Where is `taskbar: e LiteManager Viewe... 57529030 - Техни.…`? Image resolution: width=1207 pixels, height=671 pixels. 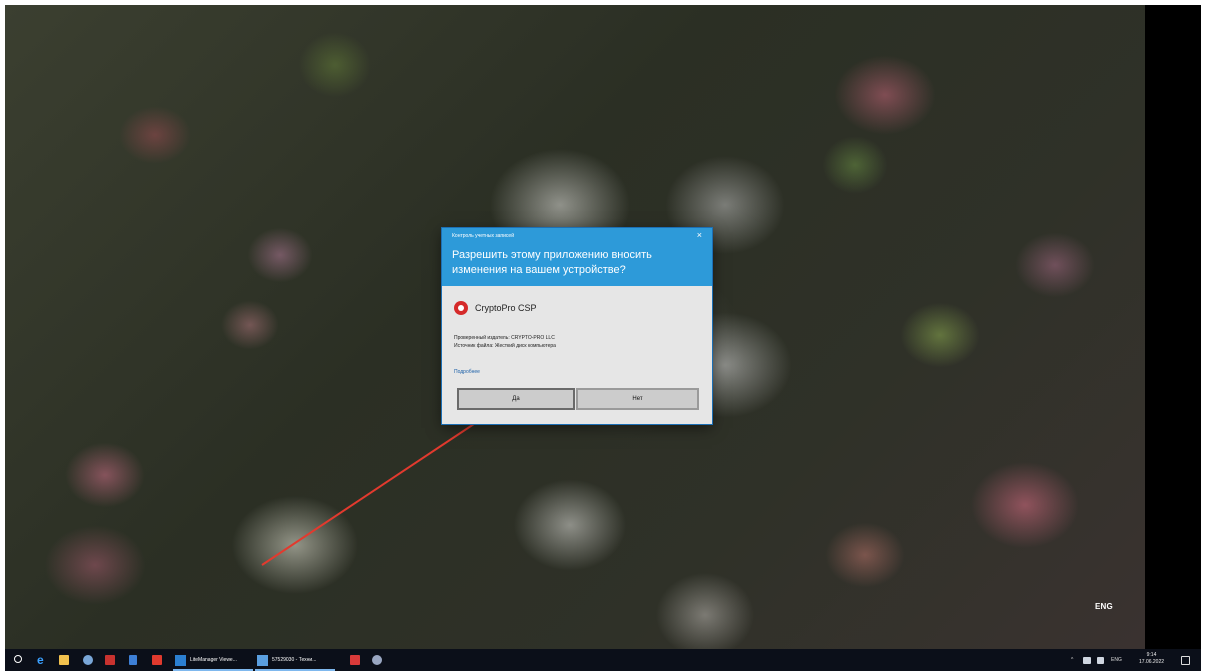
taskbar: e LiteManager Viewe... 57529030 - Техни.… is located at coordinates (603, 660).